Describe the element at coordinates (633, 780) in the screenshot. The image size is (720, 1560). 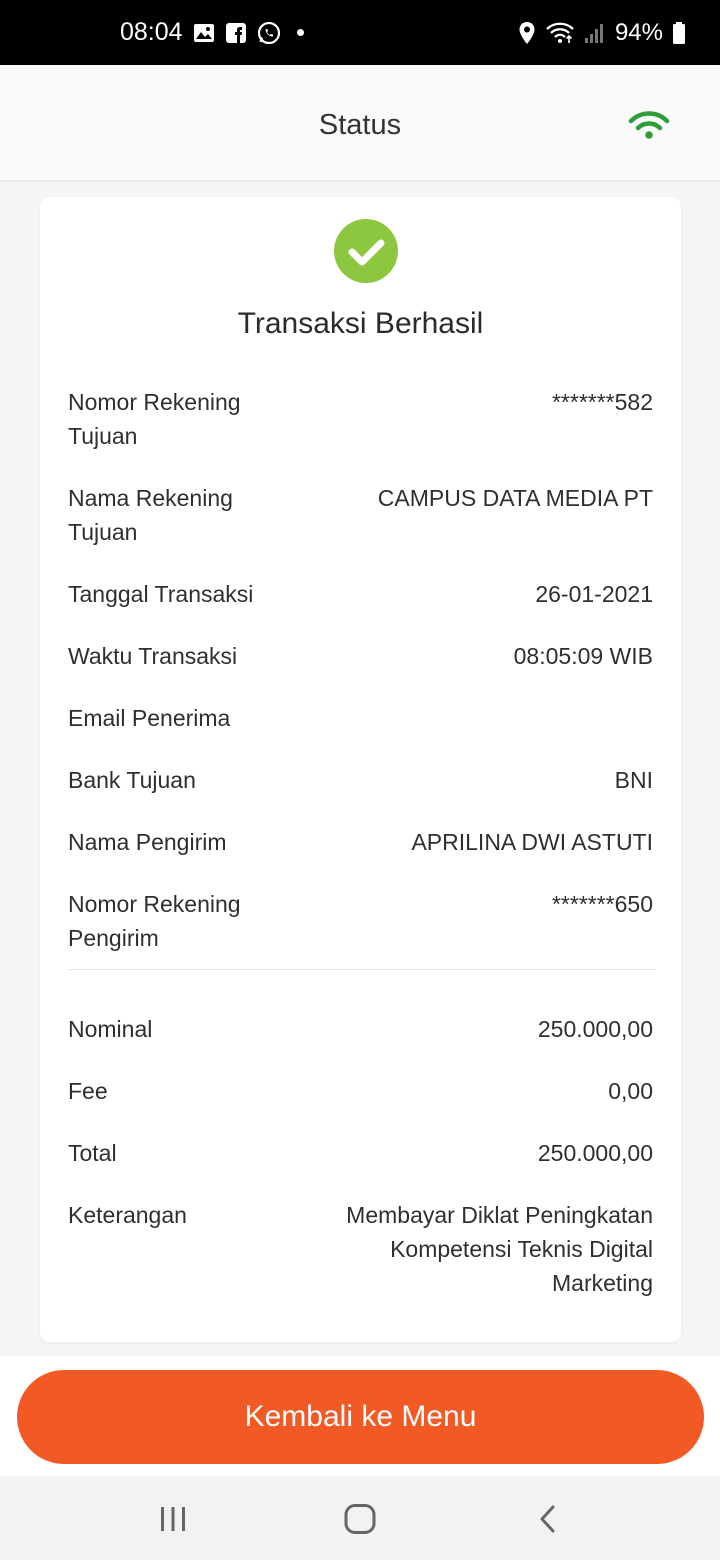
I see `detail-value: BNI` at that location.